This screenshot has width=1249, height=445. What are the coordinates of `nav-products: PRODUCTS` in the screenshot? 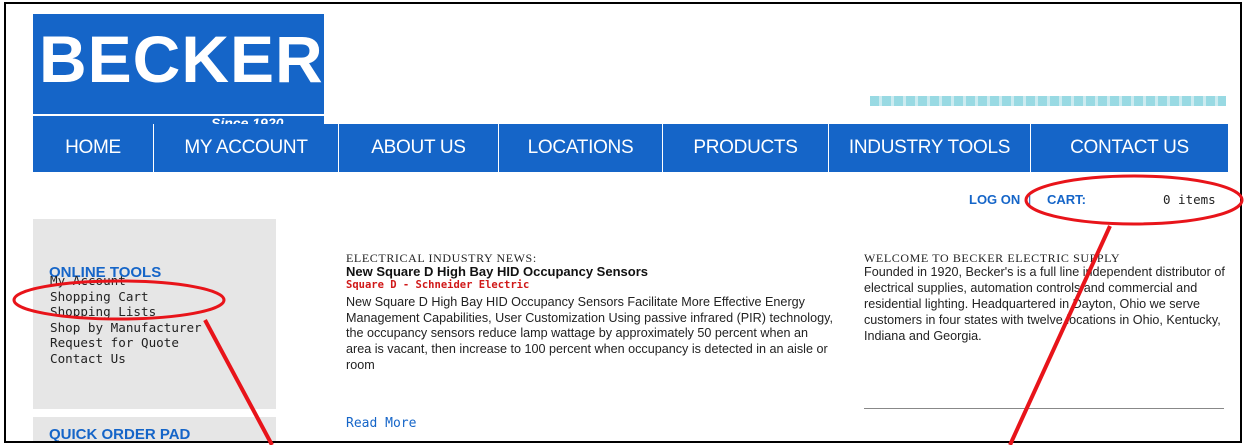 It's located at (746, 148).